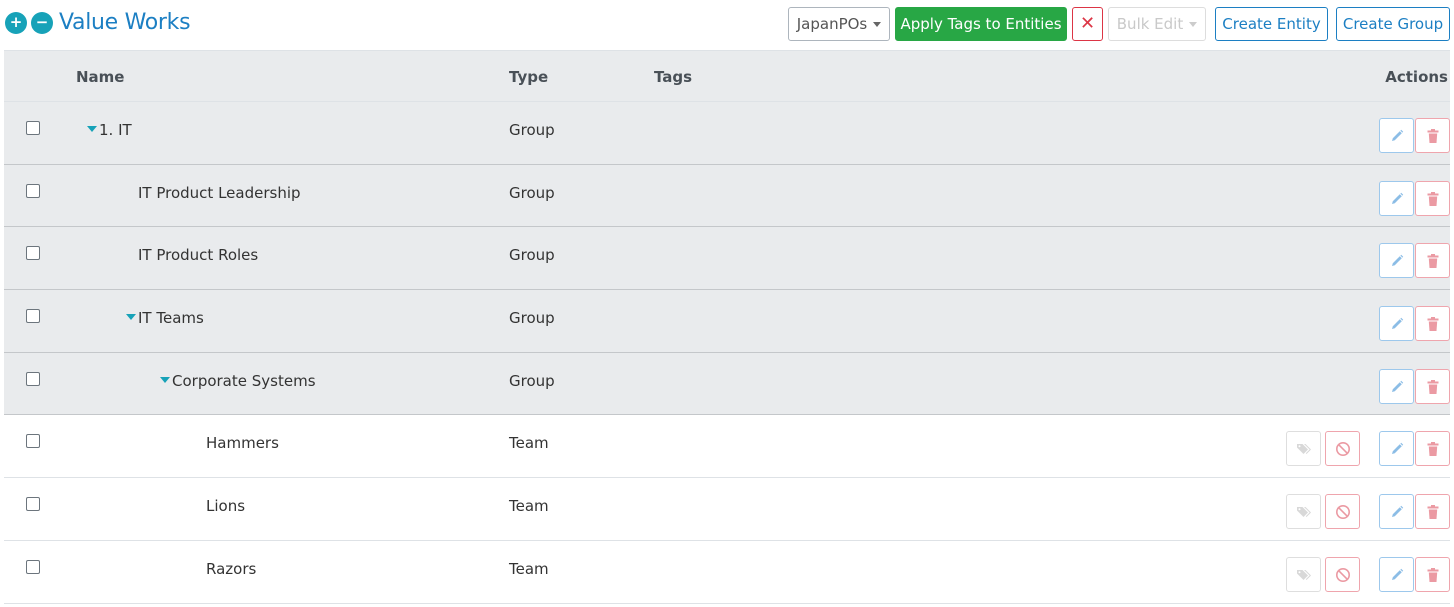  I want to click on row-name: IT Teams, so click(171, 318).